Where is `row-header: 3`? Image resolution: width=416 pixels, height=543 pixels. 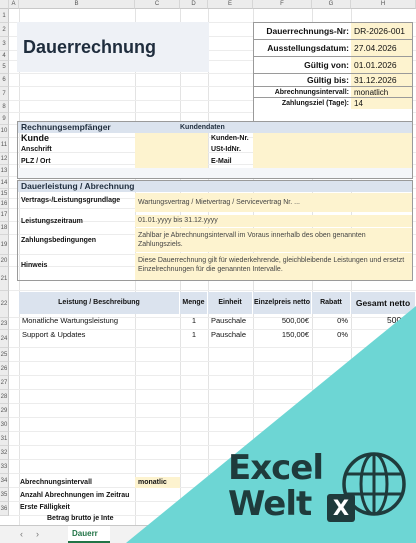 row-header: 3 is located at coordinates (4, 44).